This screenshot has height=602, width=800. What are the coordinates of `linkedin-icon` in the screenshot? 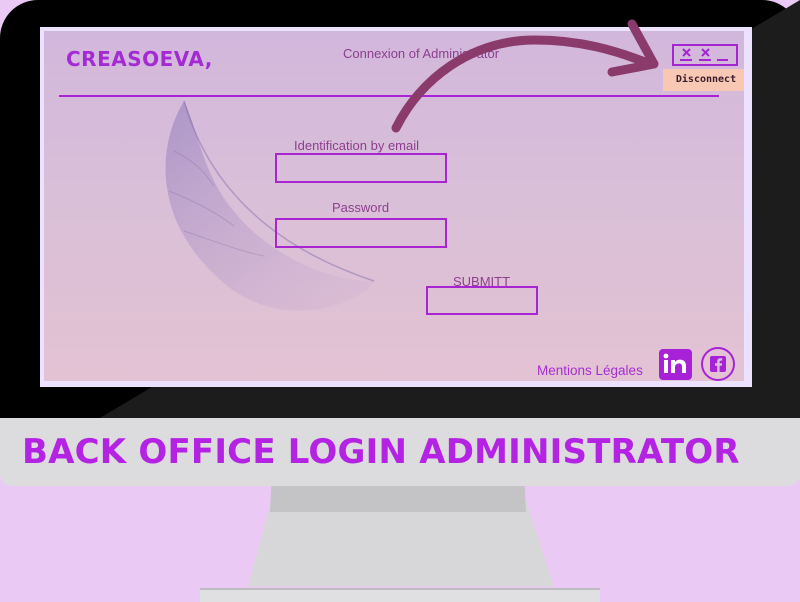 It's located at (674, 363).